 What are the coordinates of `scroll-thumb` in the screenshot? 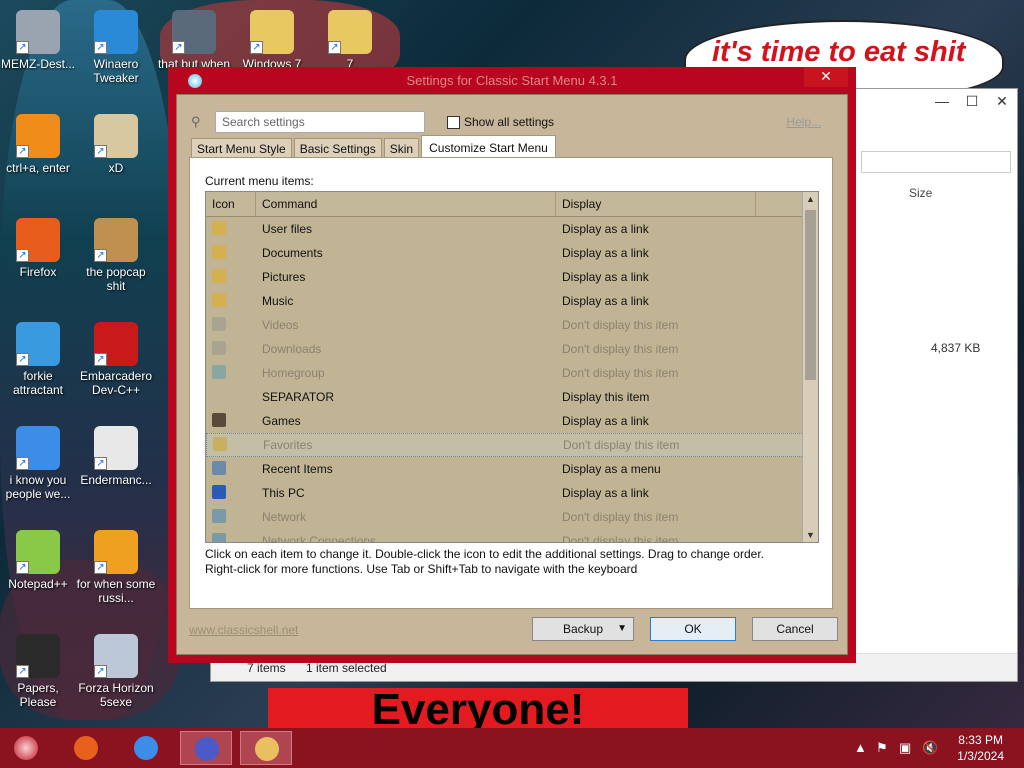 It's located at (810, 295).